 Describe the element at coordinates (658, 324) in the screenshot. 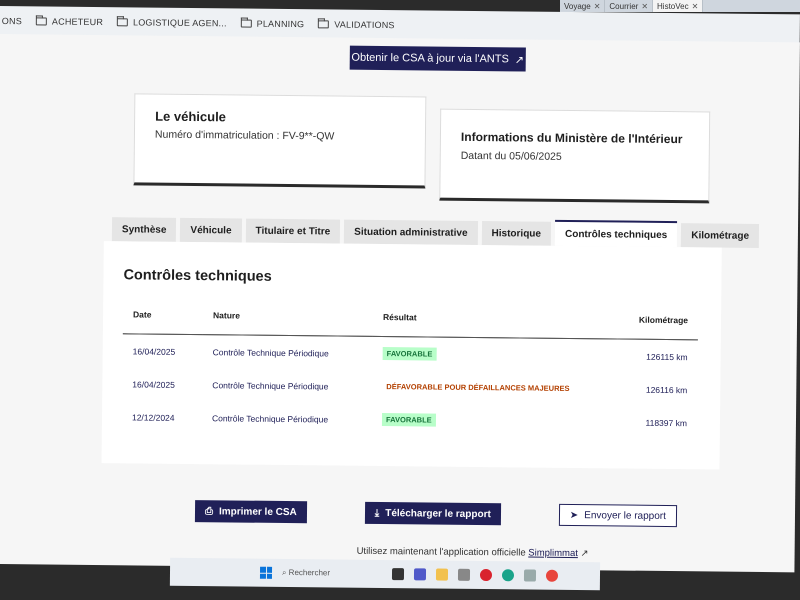

I see `header-km: Kilométrage` at that location.